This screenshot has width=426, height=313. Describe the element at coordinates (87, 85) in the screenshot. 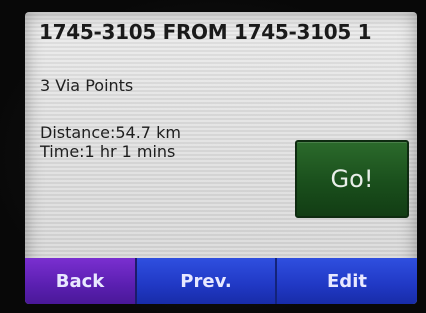

I see `via-points-count: 3 Via Points` at that location.